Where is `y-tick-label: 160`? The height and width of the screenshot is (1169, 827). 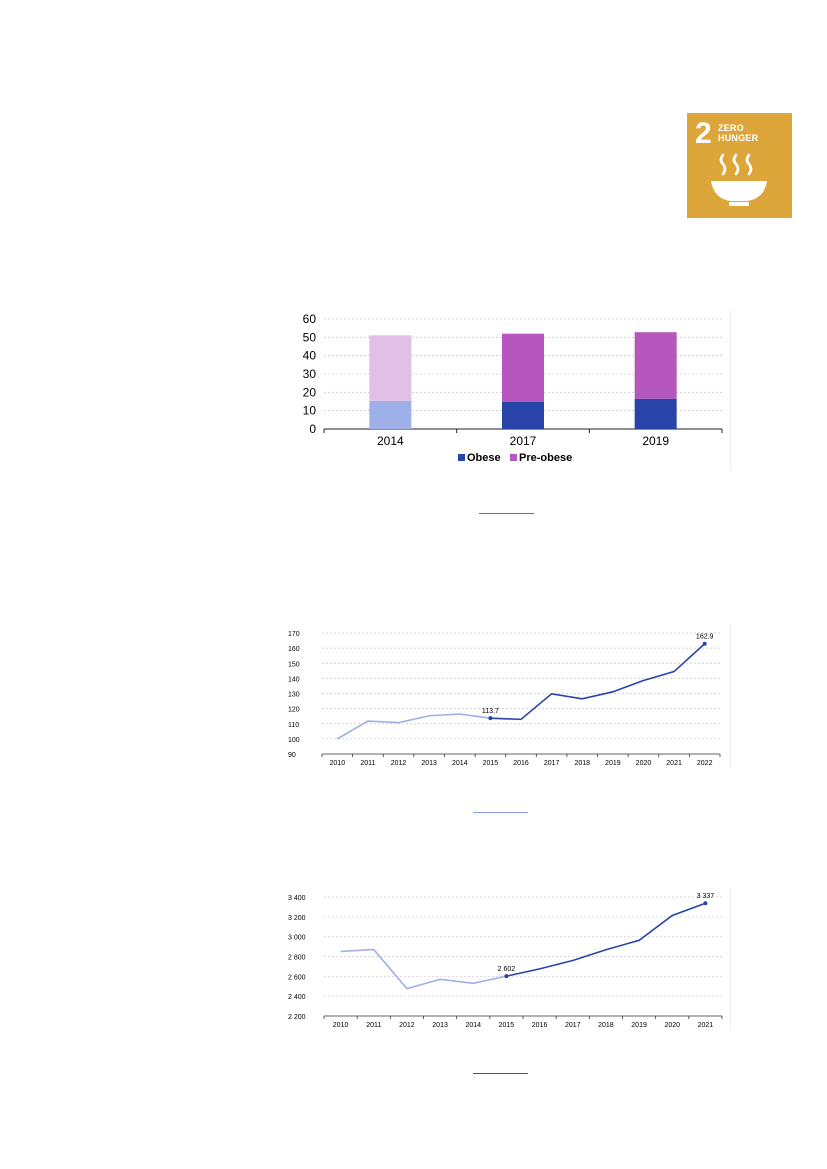
y-tick-label: 160 is located at coordinates (294, 649).